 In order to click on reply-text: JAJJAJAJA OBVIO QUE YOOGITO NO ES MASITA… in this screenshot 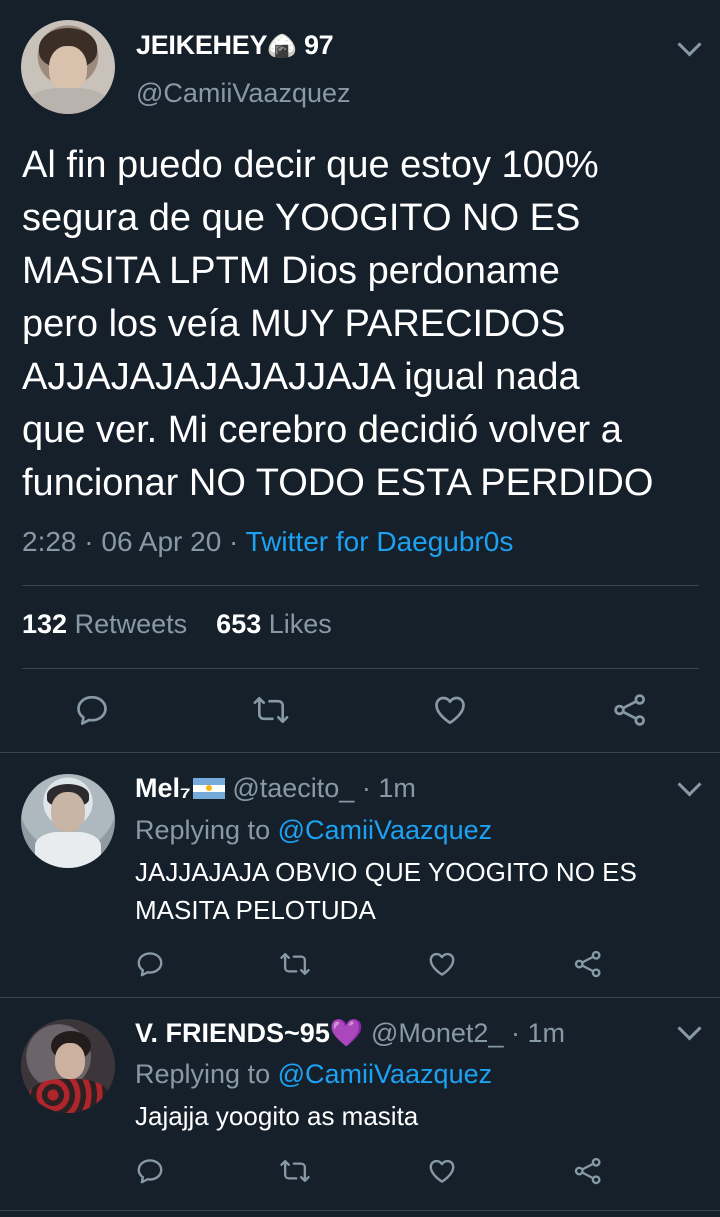, I will do `click(386, 891)`.